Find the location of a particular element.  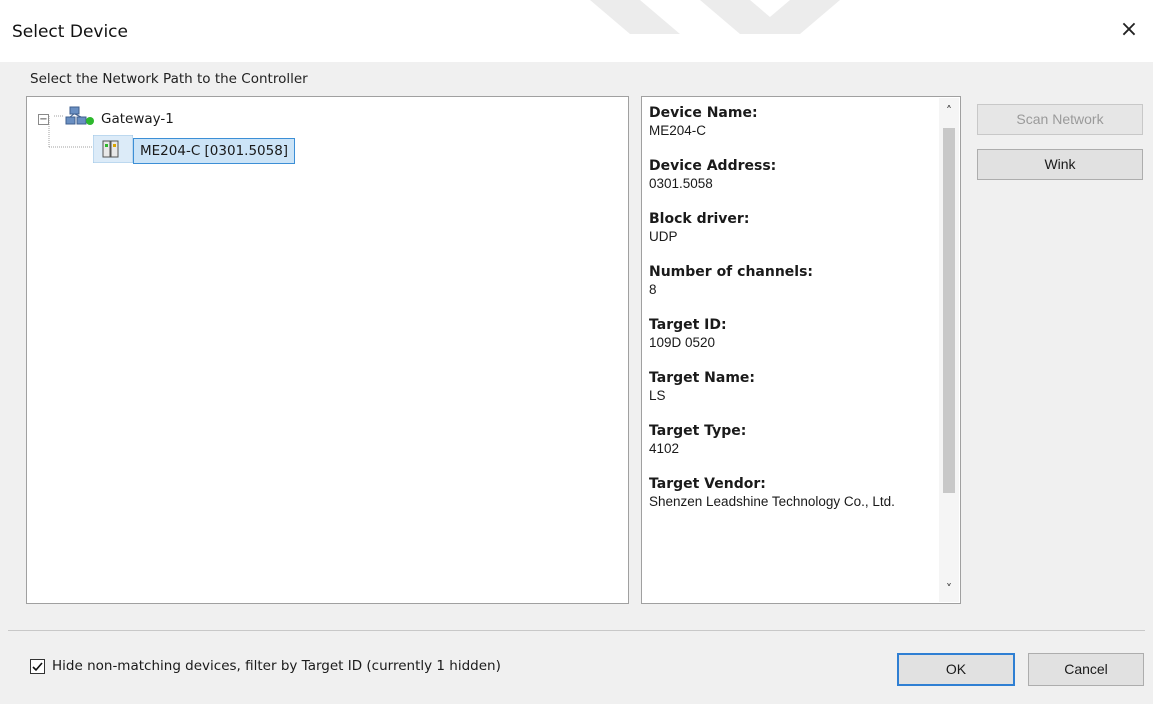

info-value: 8 is located at coordinates (653, 289).